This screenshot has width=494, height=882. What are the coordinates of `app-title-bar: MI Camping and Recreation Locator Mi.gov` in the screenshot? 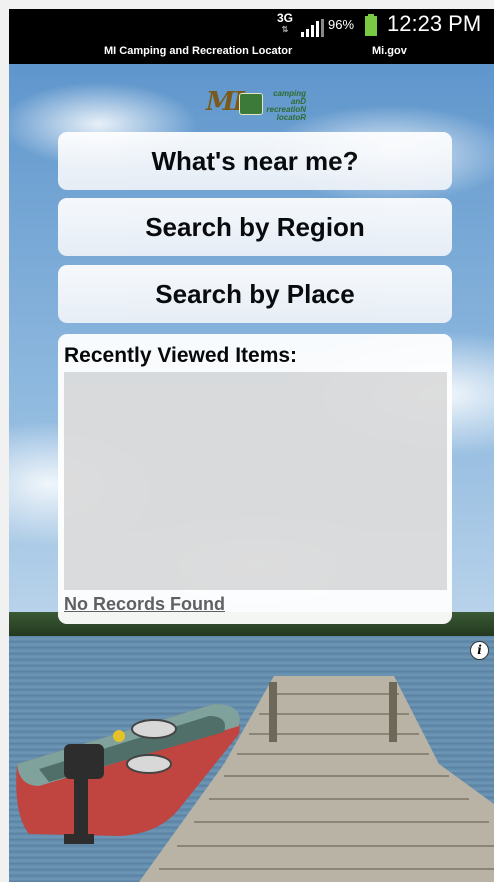 It's located at (251, 52).